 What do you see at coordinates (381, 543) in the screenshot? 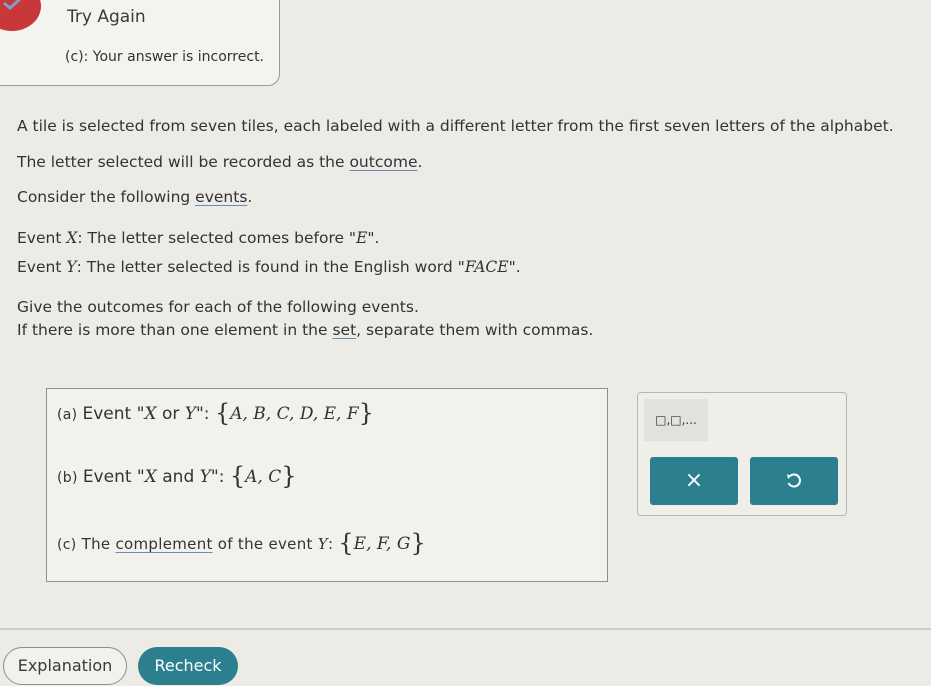
I see `answer-c-input: {E, F, G}` at bounding box center [381, 543].